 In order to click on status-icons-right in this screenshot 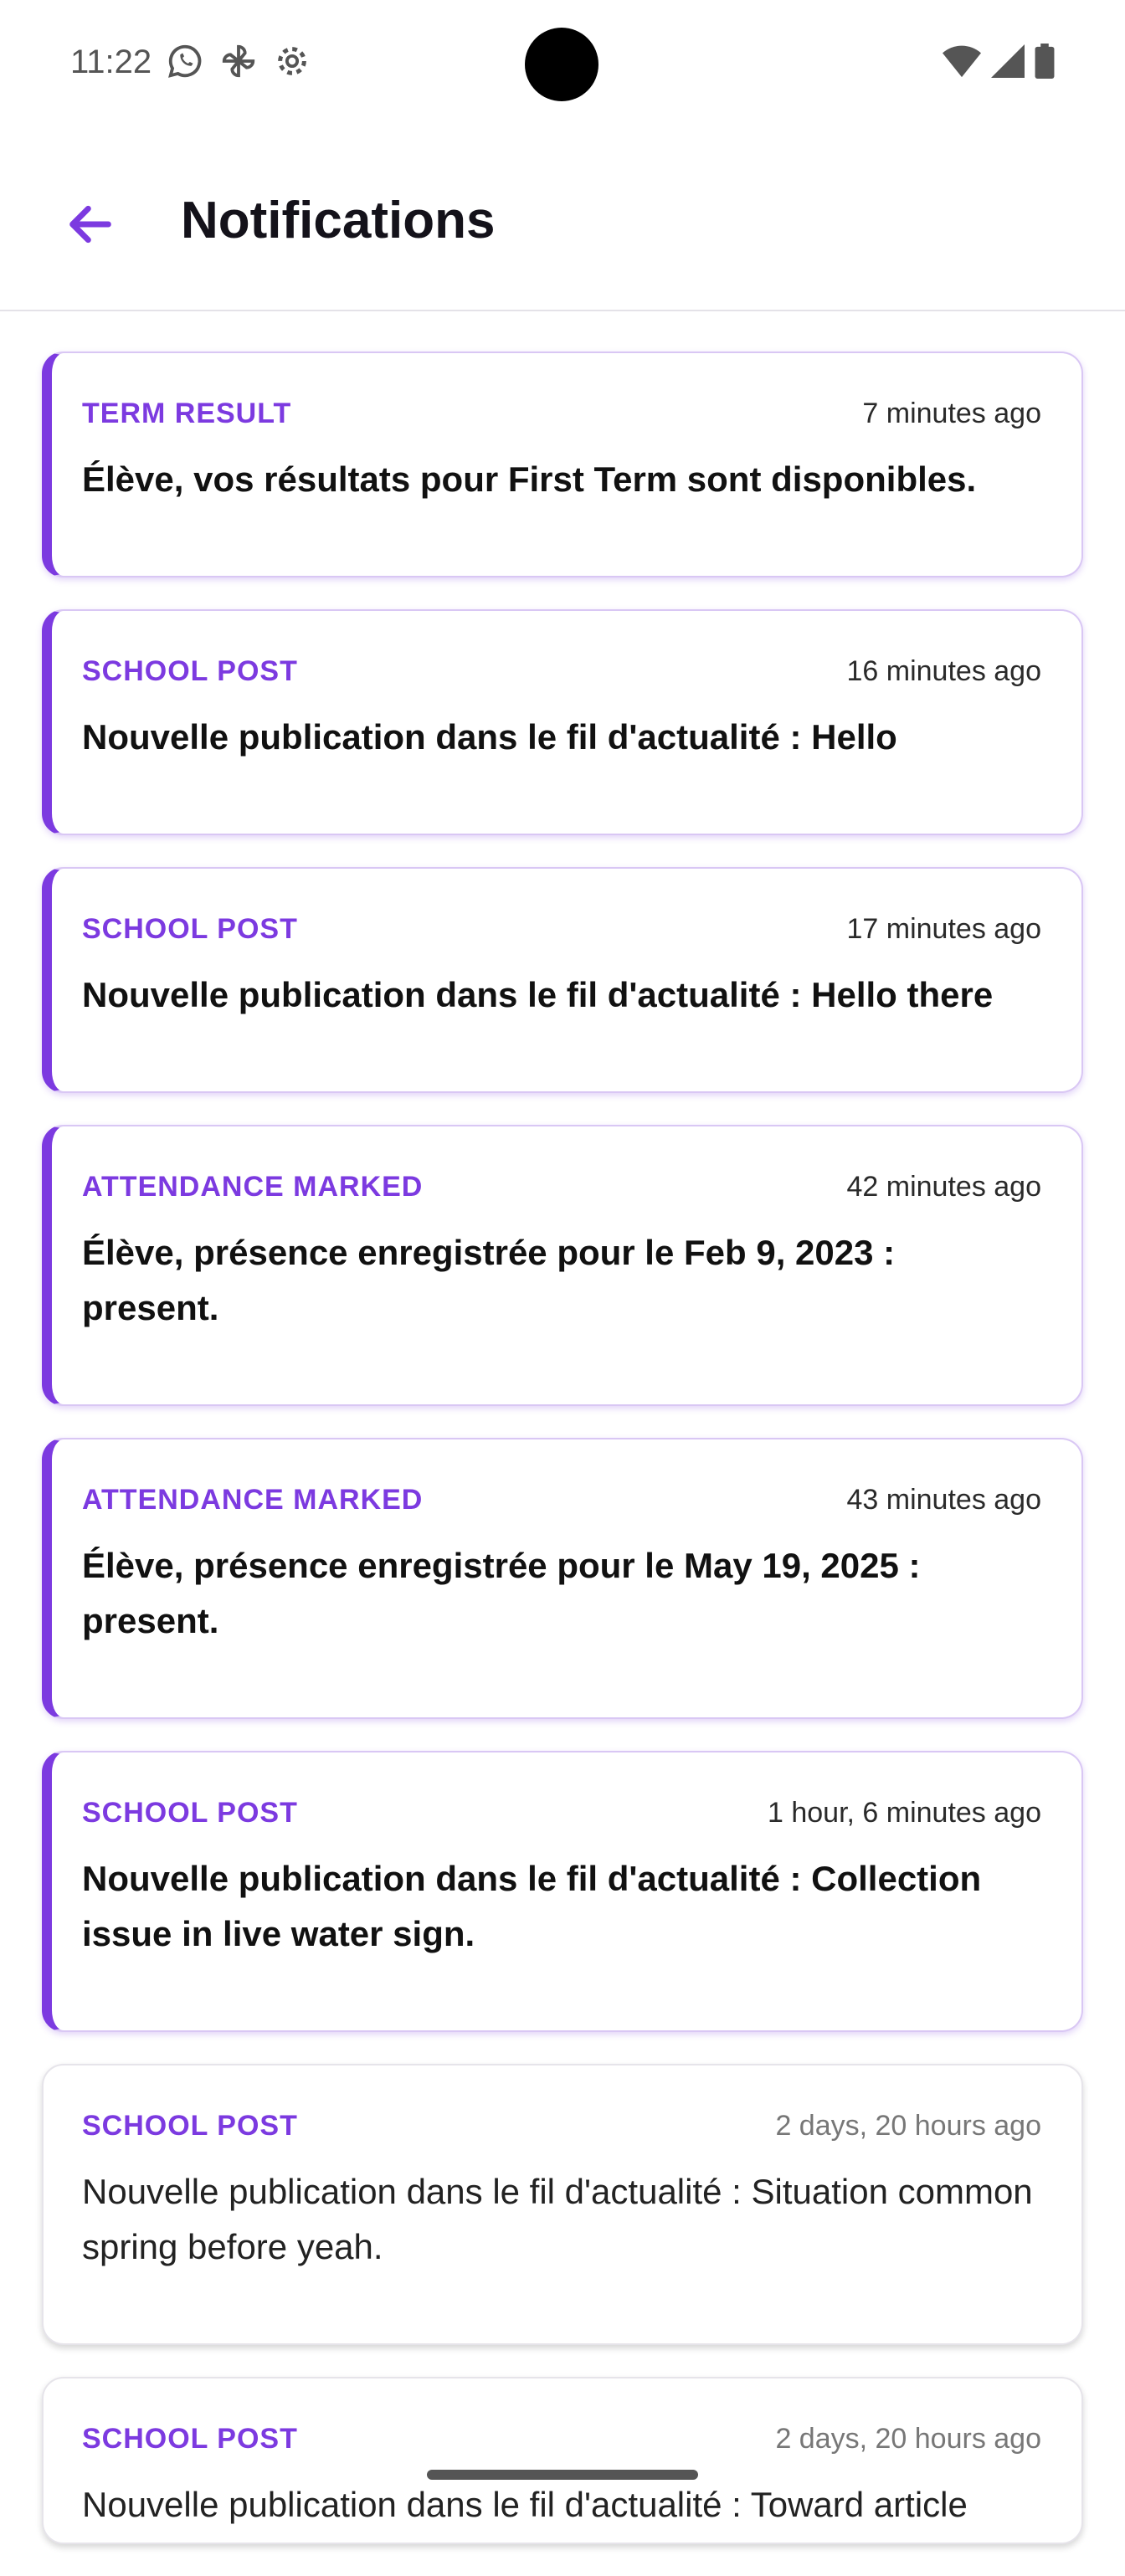, I will do `click(999, 61)`.